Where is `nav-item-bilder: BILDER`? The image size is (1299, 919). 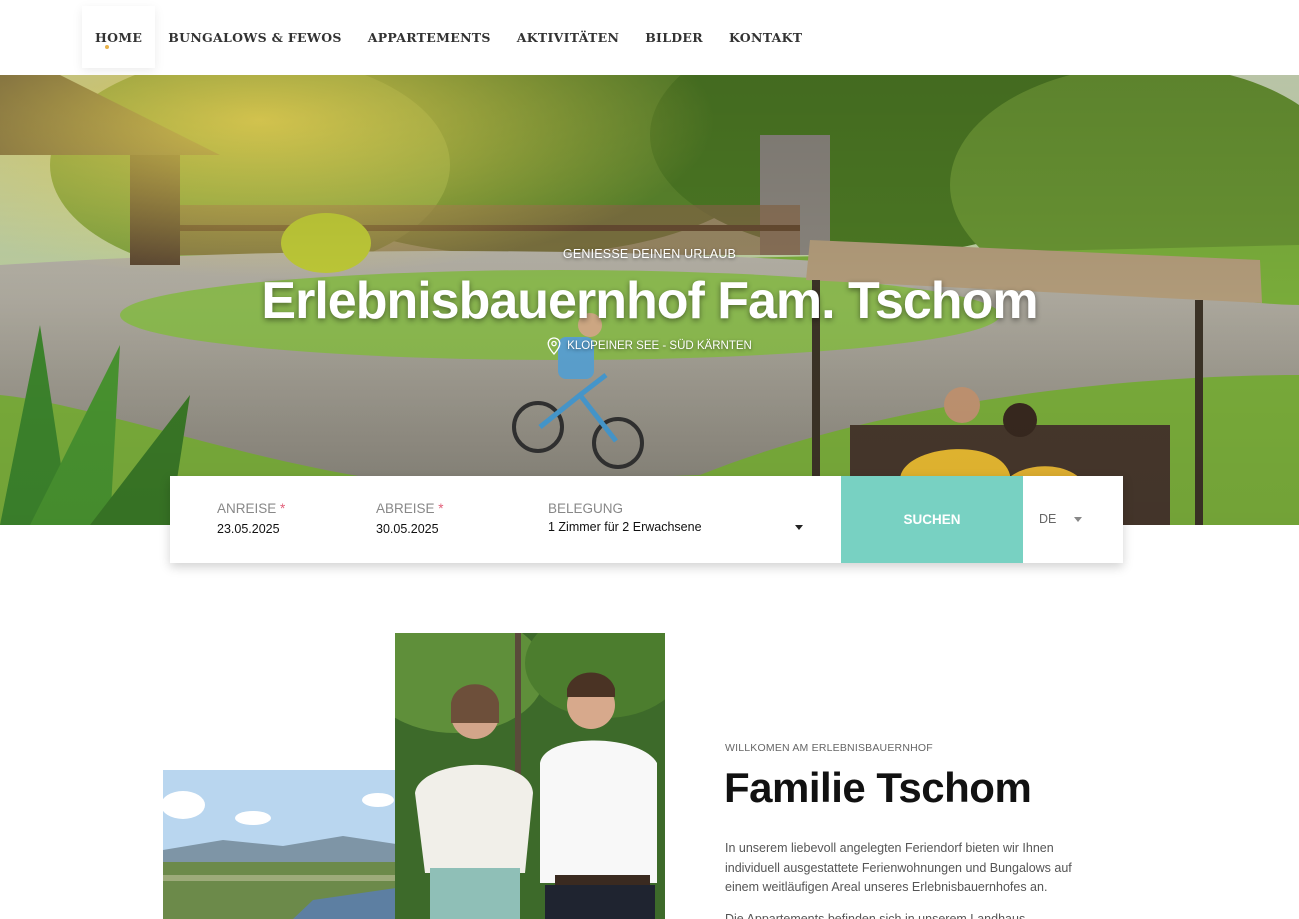 nav-item-bilder: BILDER is located at coordinates (674, 37).